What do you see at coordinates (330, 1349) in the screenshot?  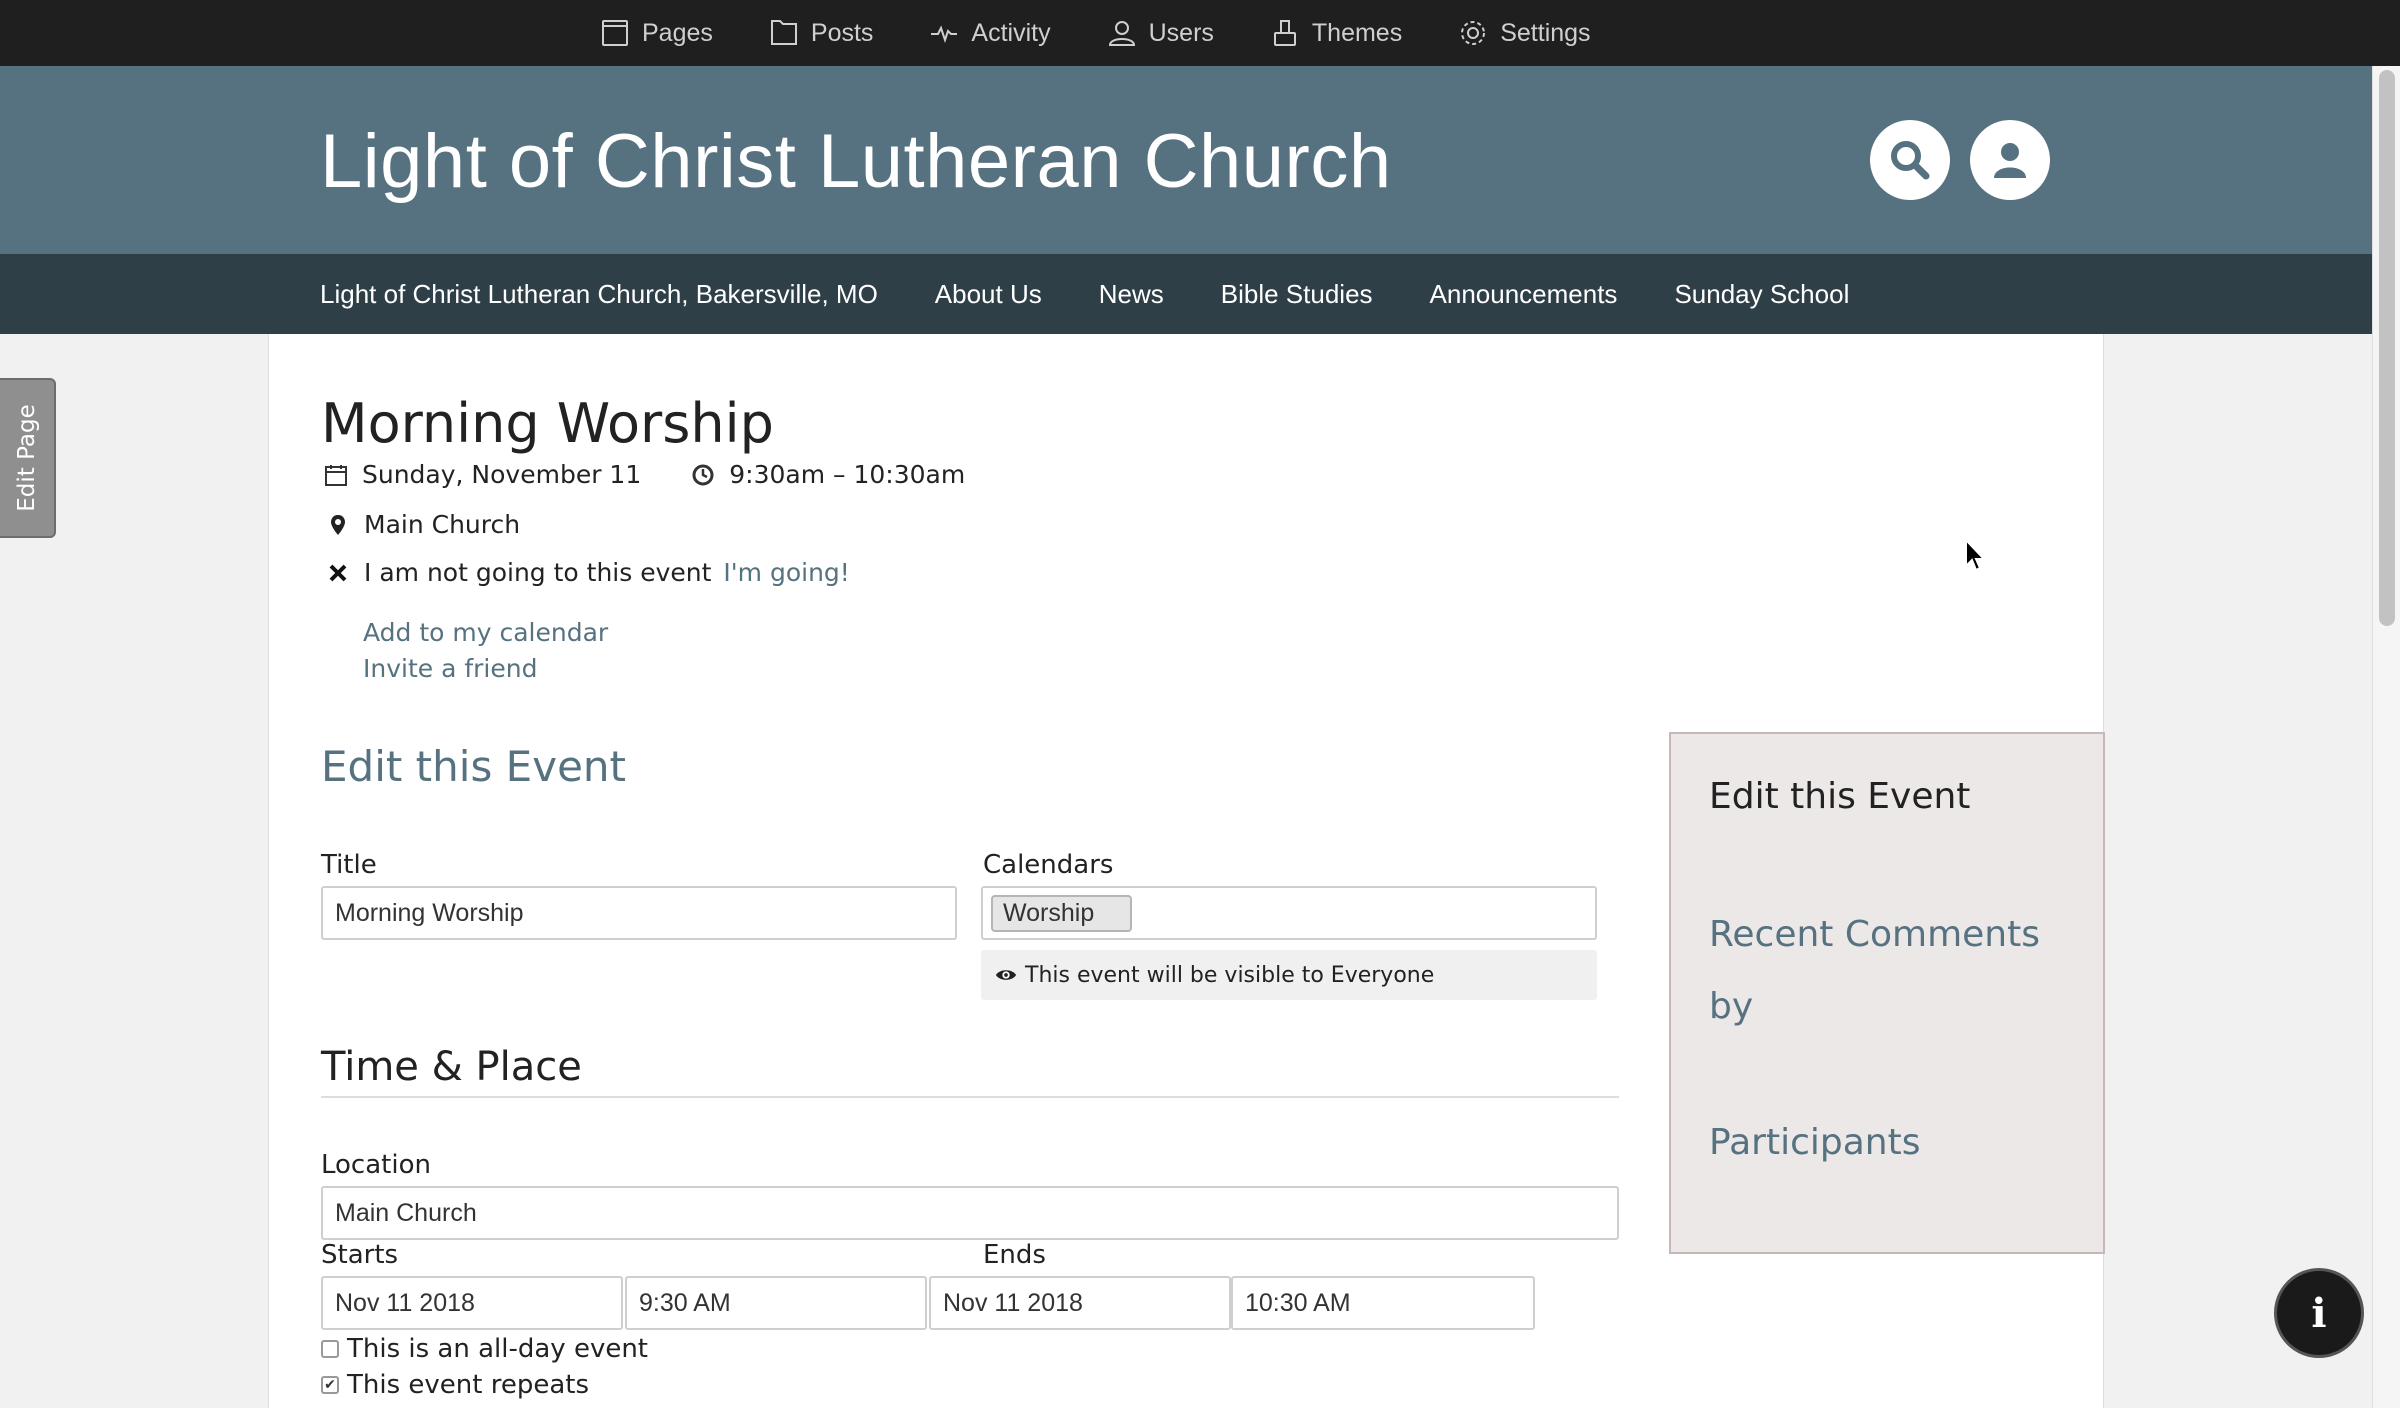 I see `allday-checkbox` at bounding box center [330, 1349].